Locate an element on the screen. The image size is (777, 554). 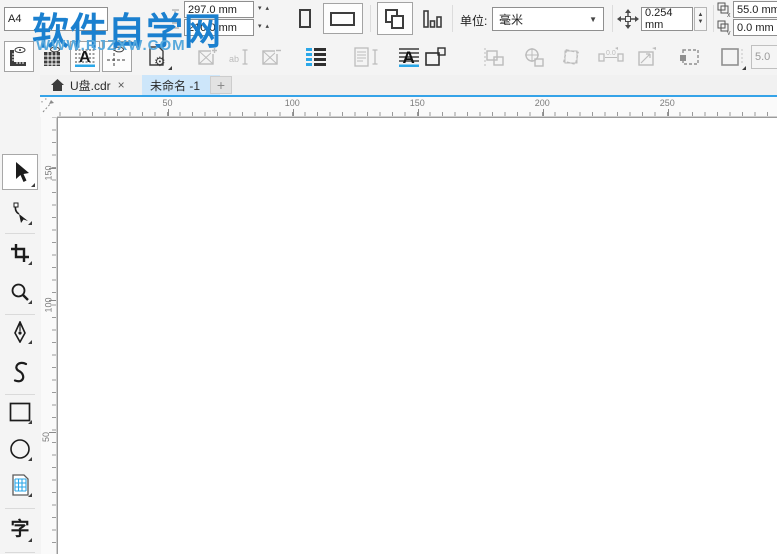
outline-style-icon is located at coordinates (732, 56).